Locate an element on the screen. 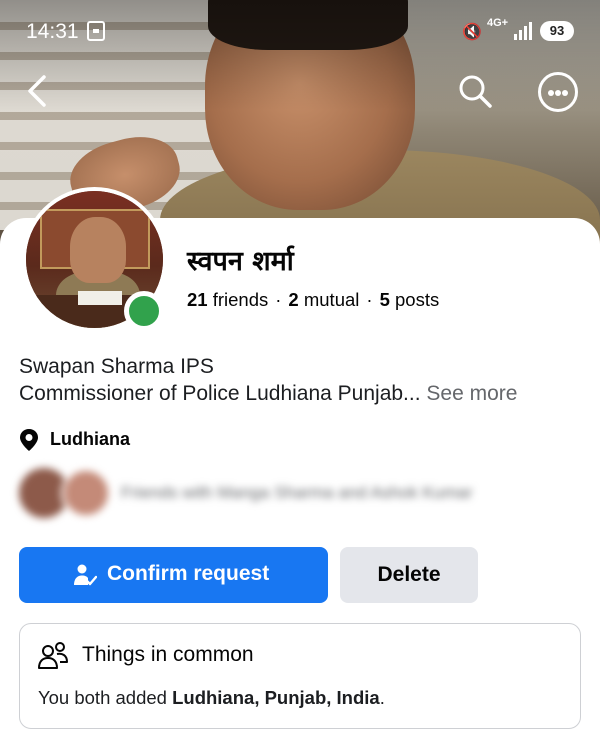 The width and height of the screenshot is (600, 741). chevron-left-icon is located at coordinates (37, 91).